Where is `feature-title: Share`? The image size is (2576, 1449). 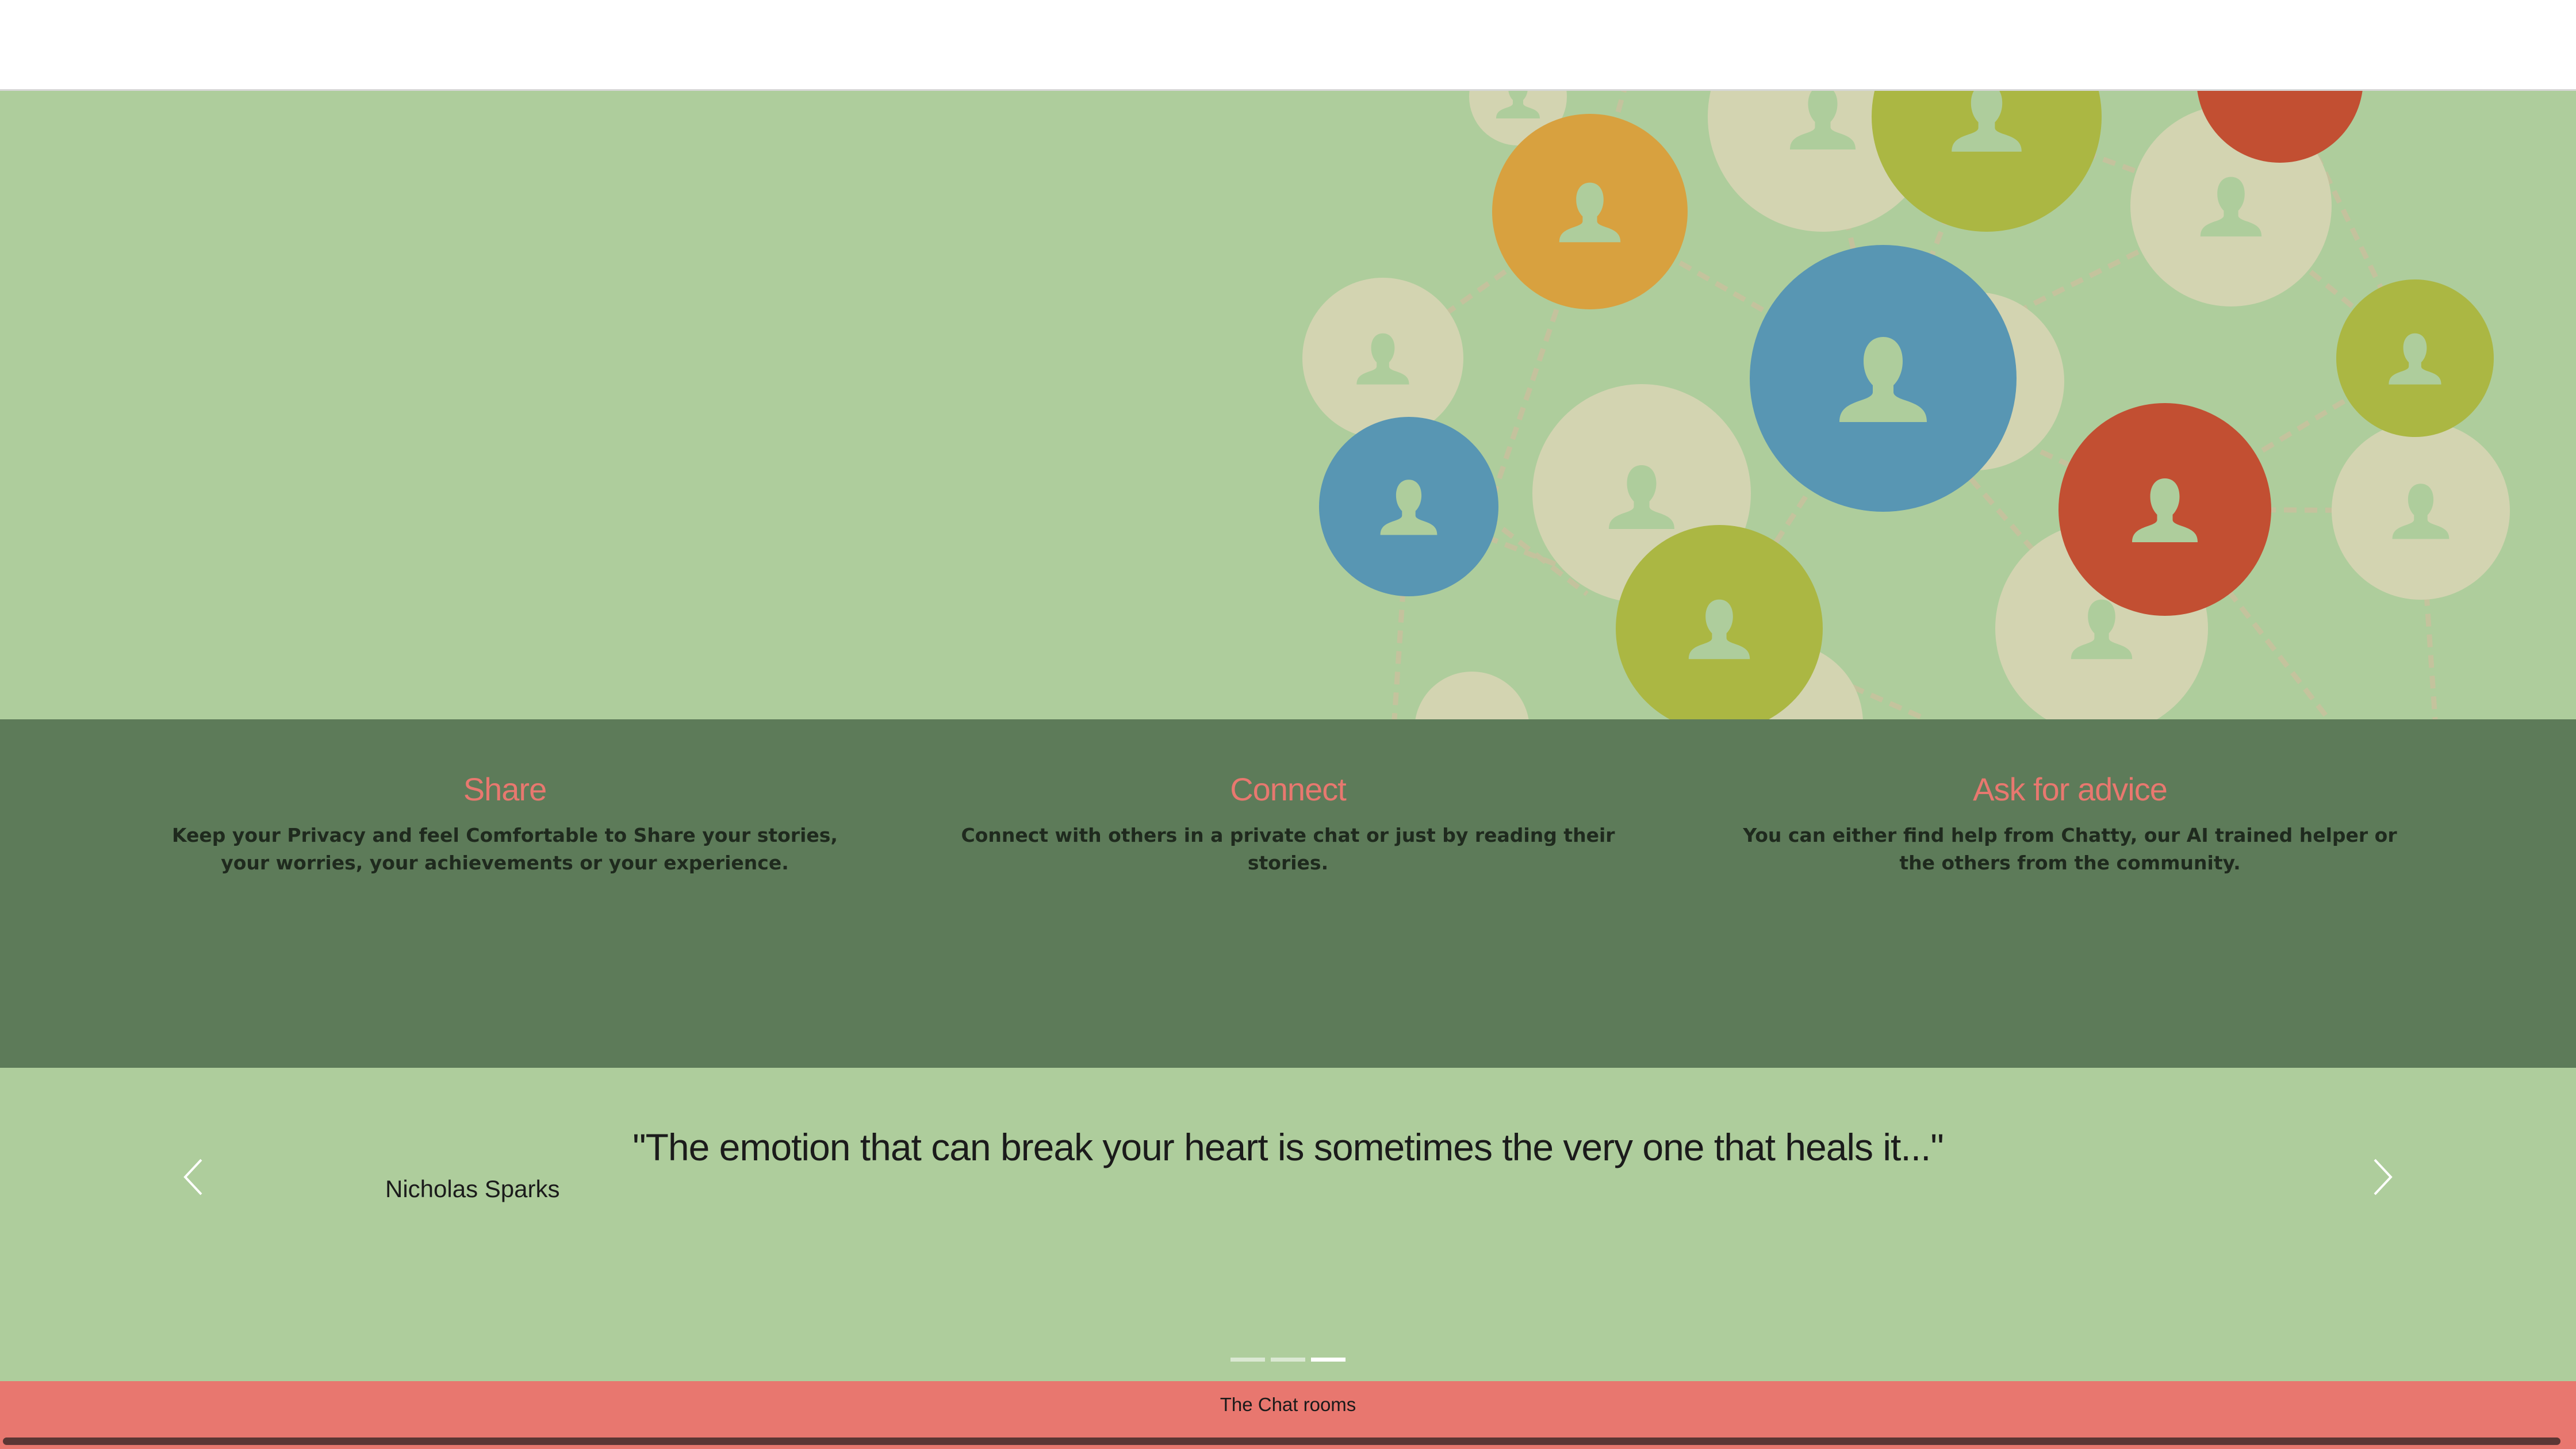
feature-title: Share is located at coordinates (505, 789).